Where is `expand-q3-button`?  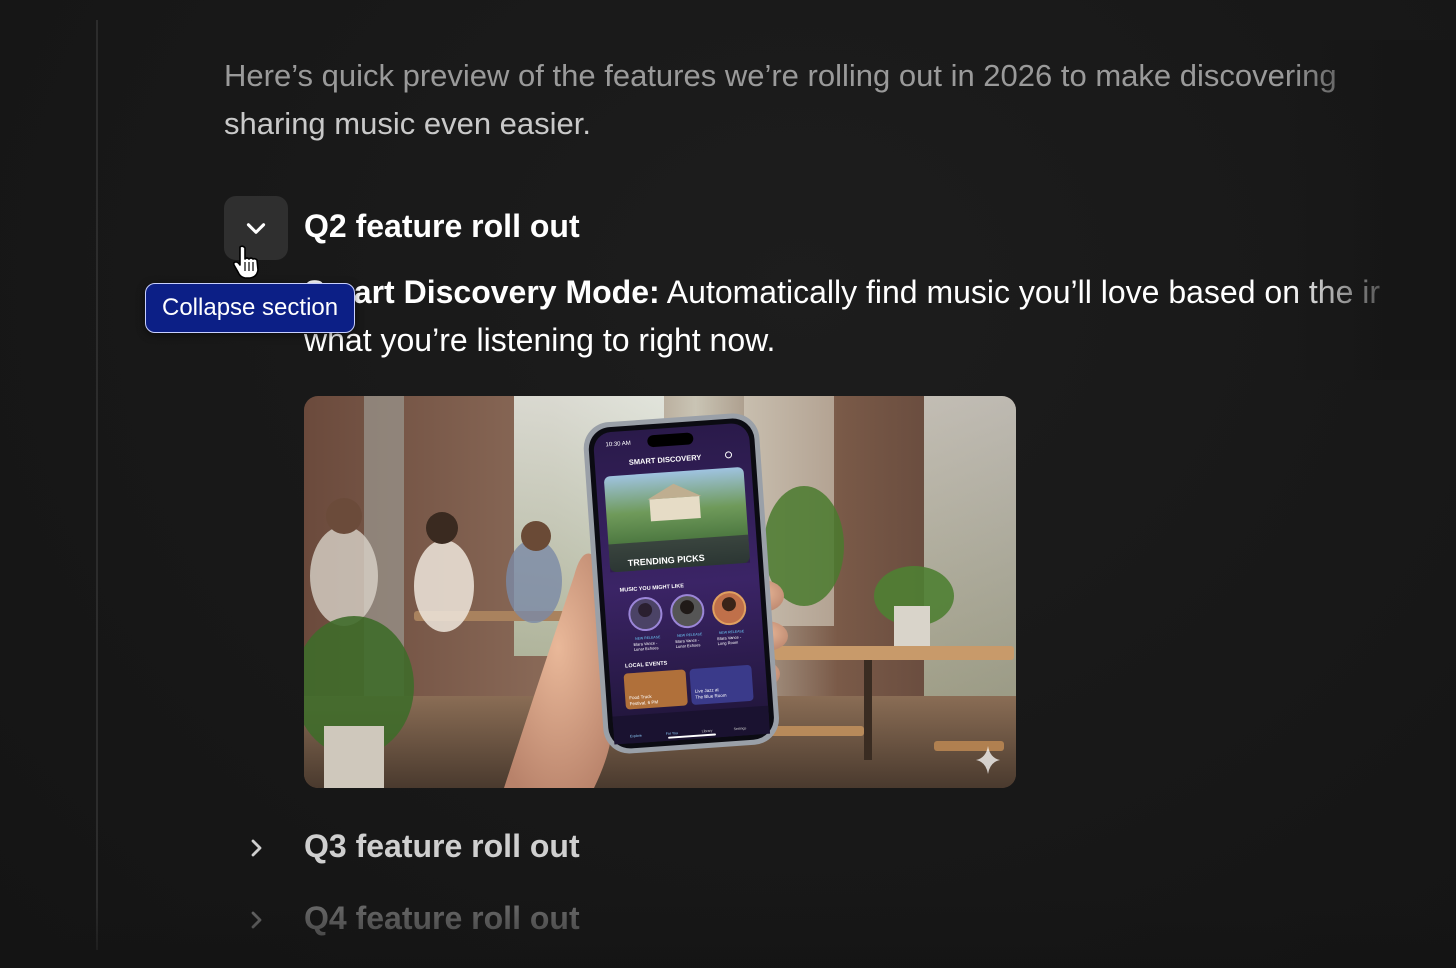 expand-q3-button is located at coordinates (256, 848).